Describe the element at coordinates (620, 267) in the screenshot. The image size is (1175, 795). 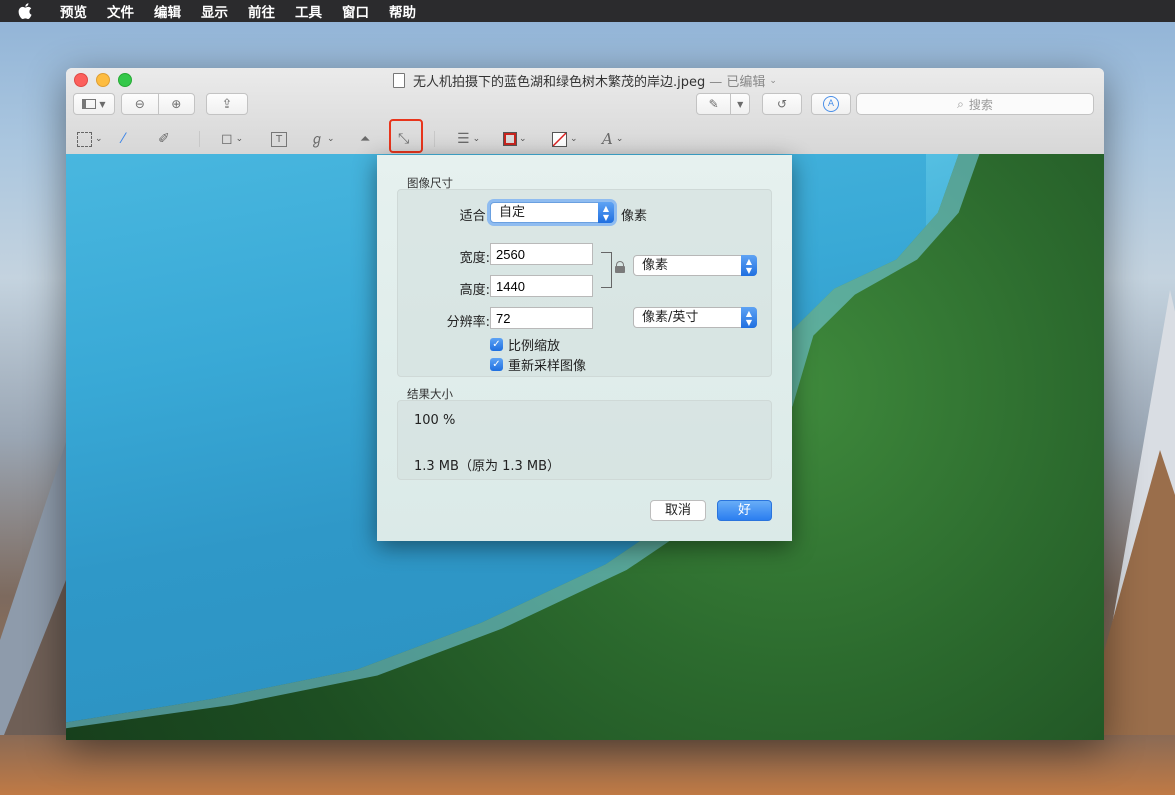
I see `lock-icon` at that location.